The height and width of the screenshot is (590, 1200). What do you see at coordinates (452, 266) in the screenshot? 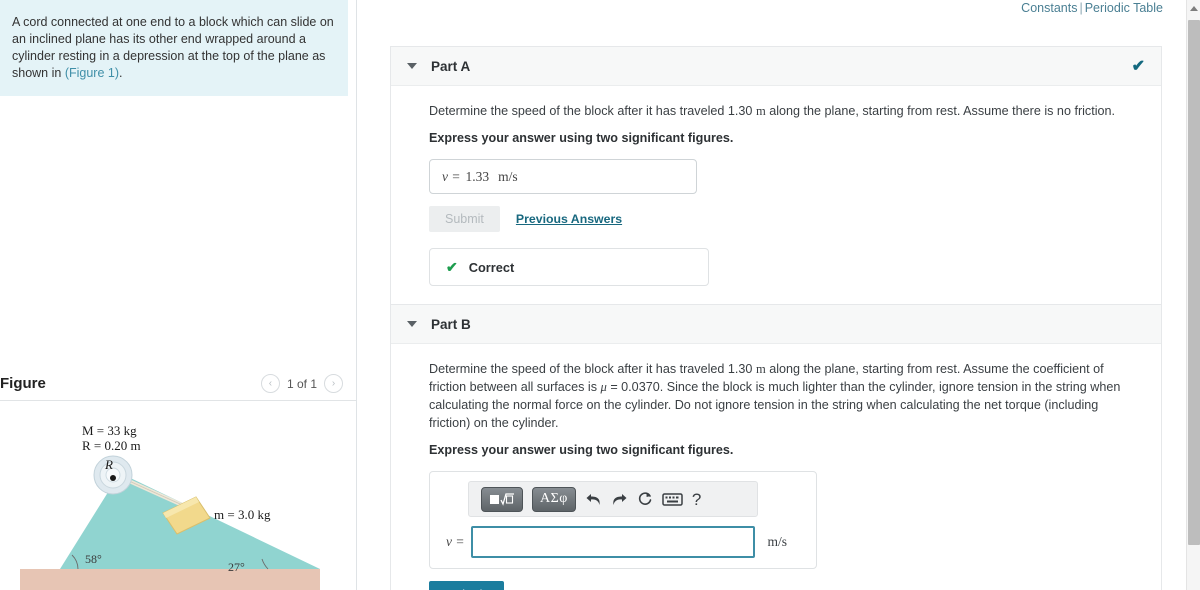
I see `correct-check-icon: ✔` at bounding box center [452, 266].